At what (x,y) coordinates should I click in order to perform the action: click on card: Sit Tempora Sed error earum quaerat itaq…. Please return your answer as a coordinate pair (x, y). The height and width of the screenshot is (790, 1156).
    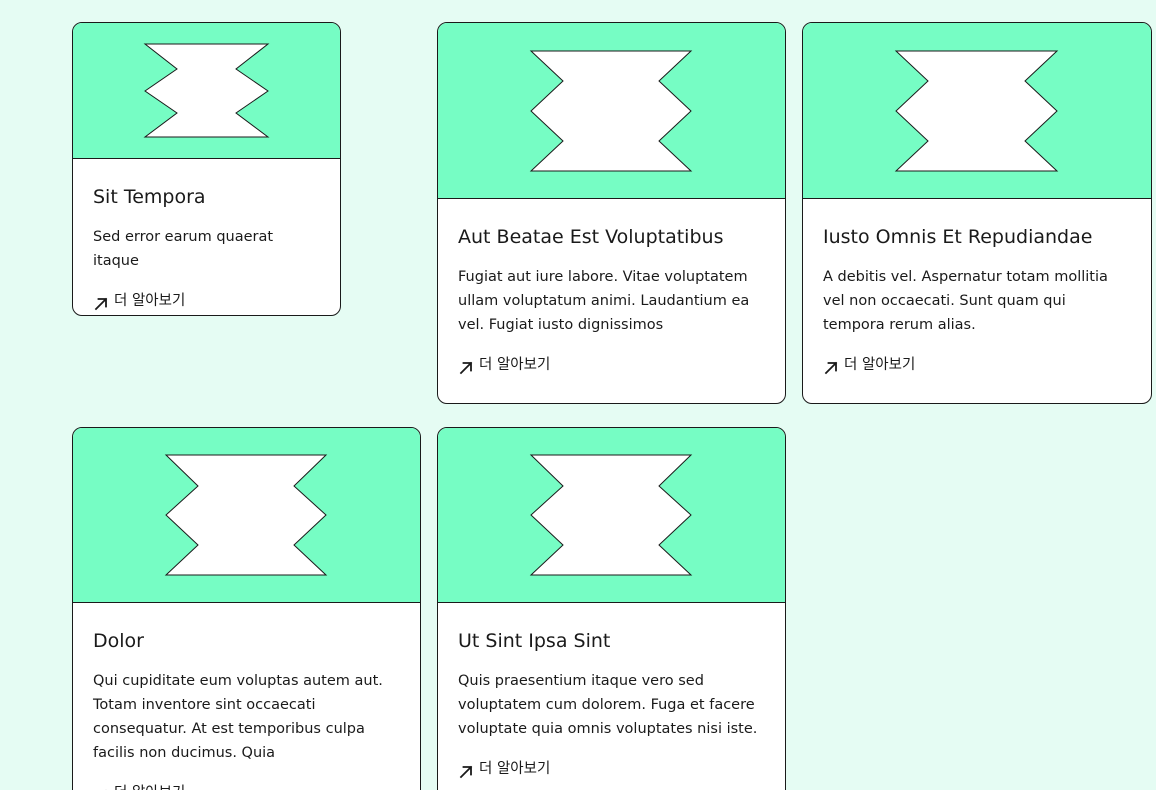
    Looking at the image, I should click on (206, 169).